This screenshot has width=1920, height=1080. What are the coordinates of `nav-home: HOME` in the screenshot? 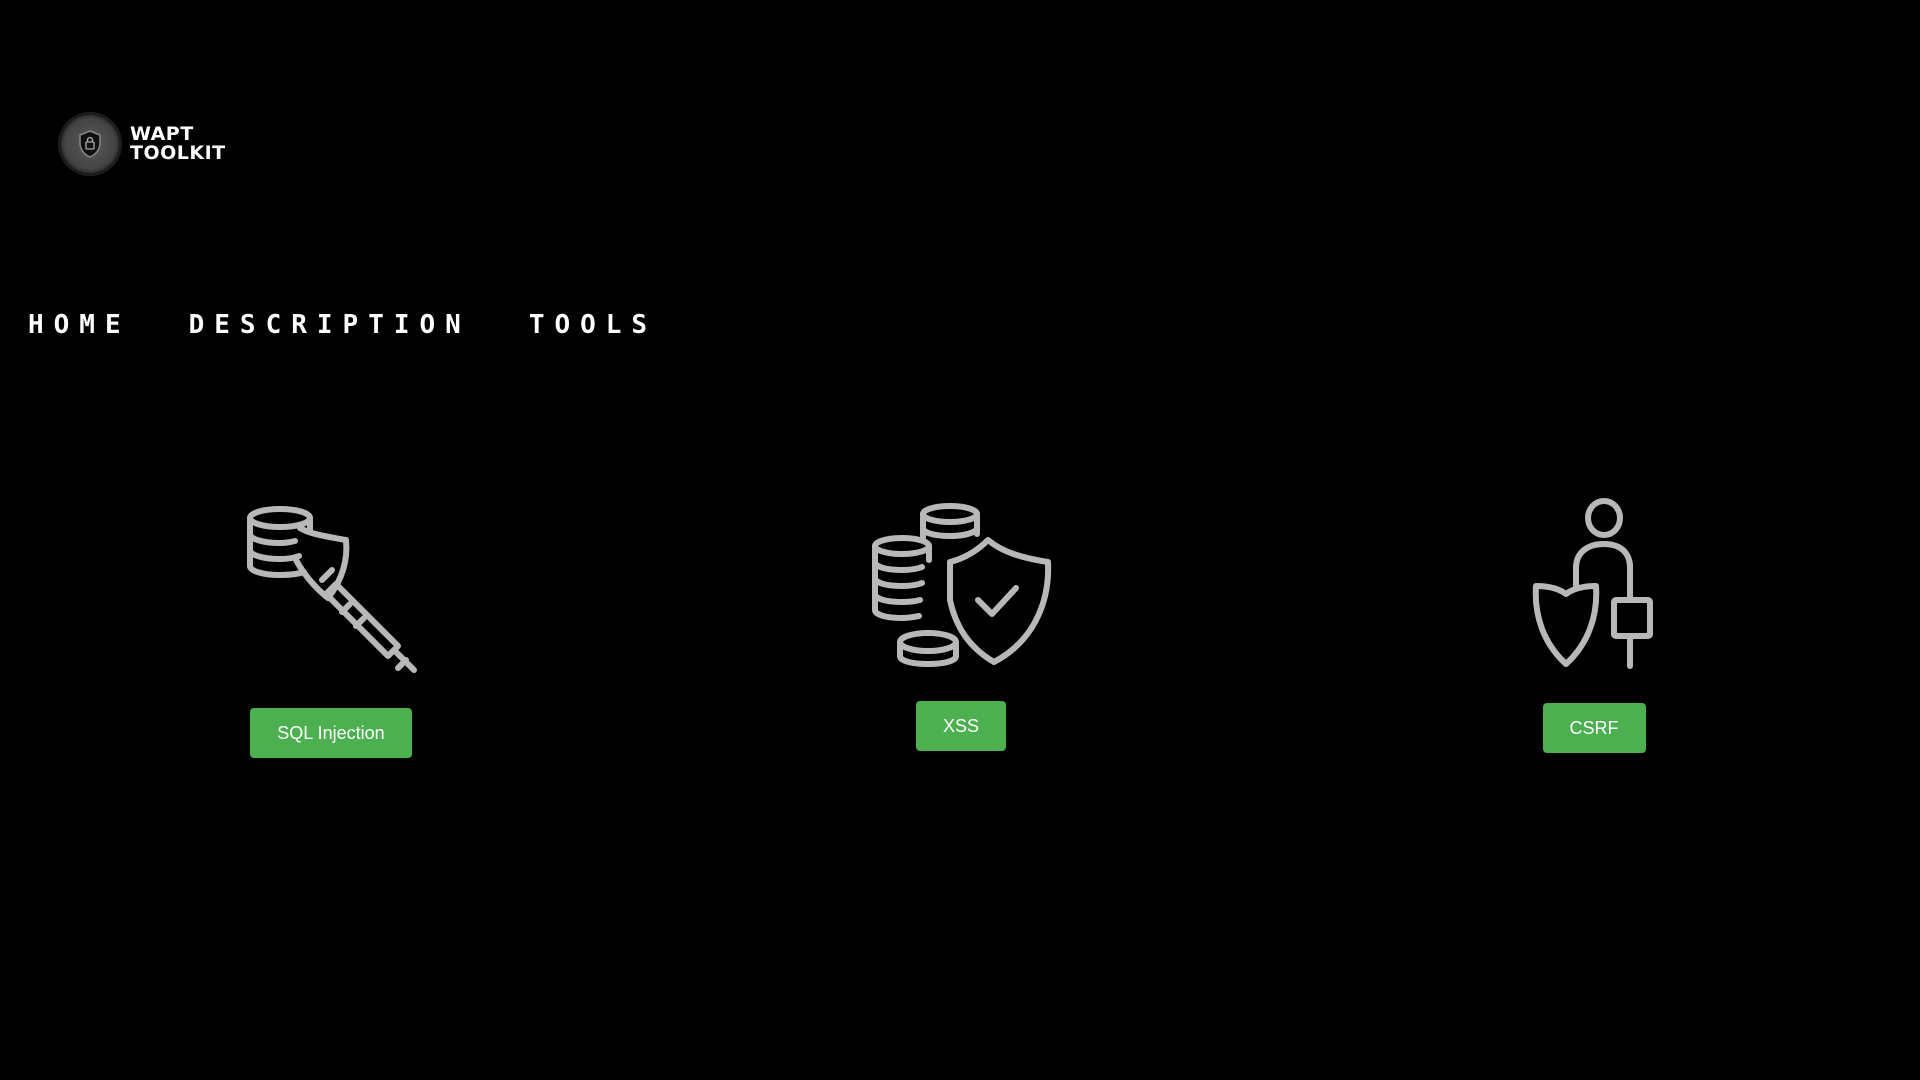 It's located at (79, 325).